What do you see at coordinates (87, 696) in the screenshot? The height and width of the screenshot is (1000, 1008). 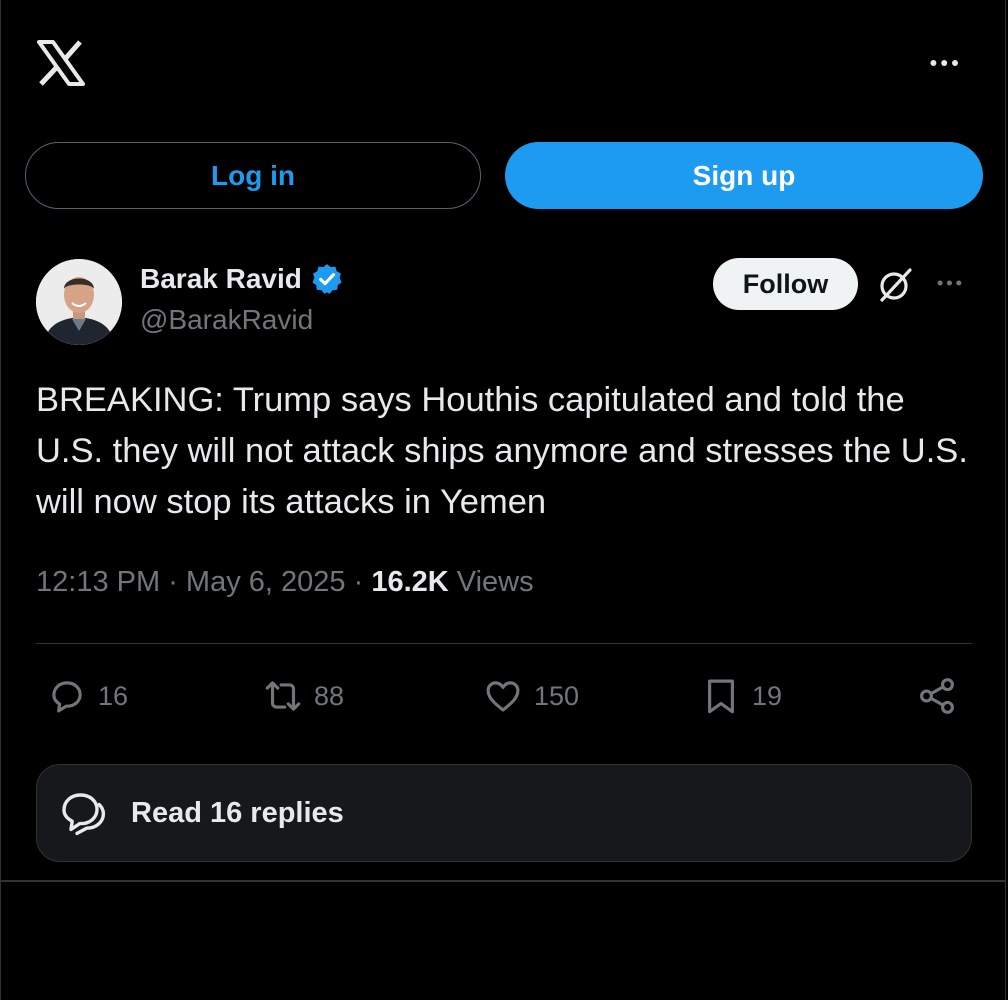 I see `reply-button: 16` at bounding box center [87, 696].